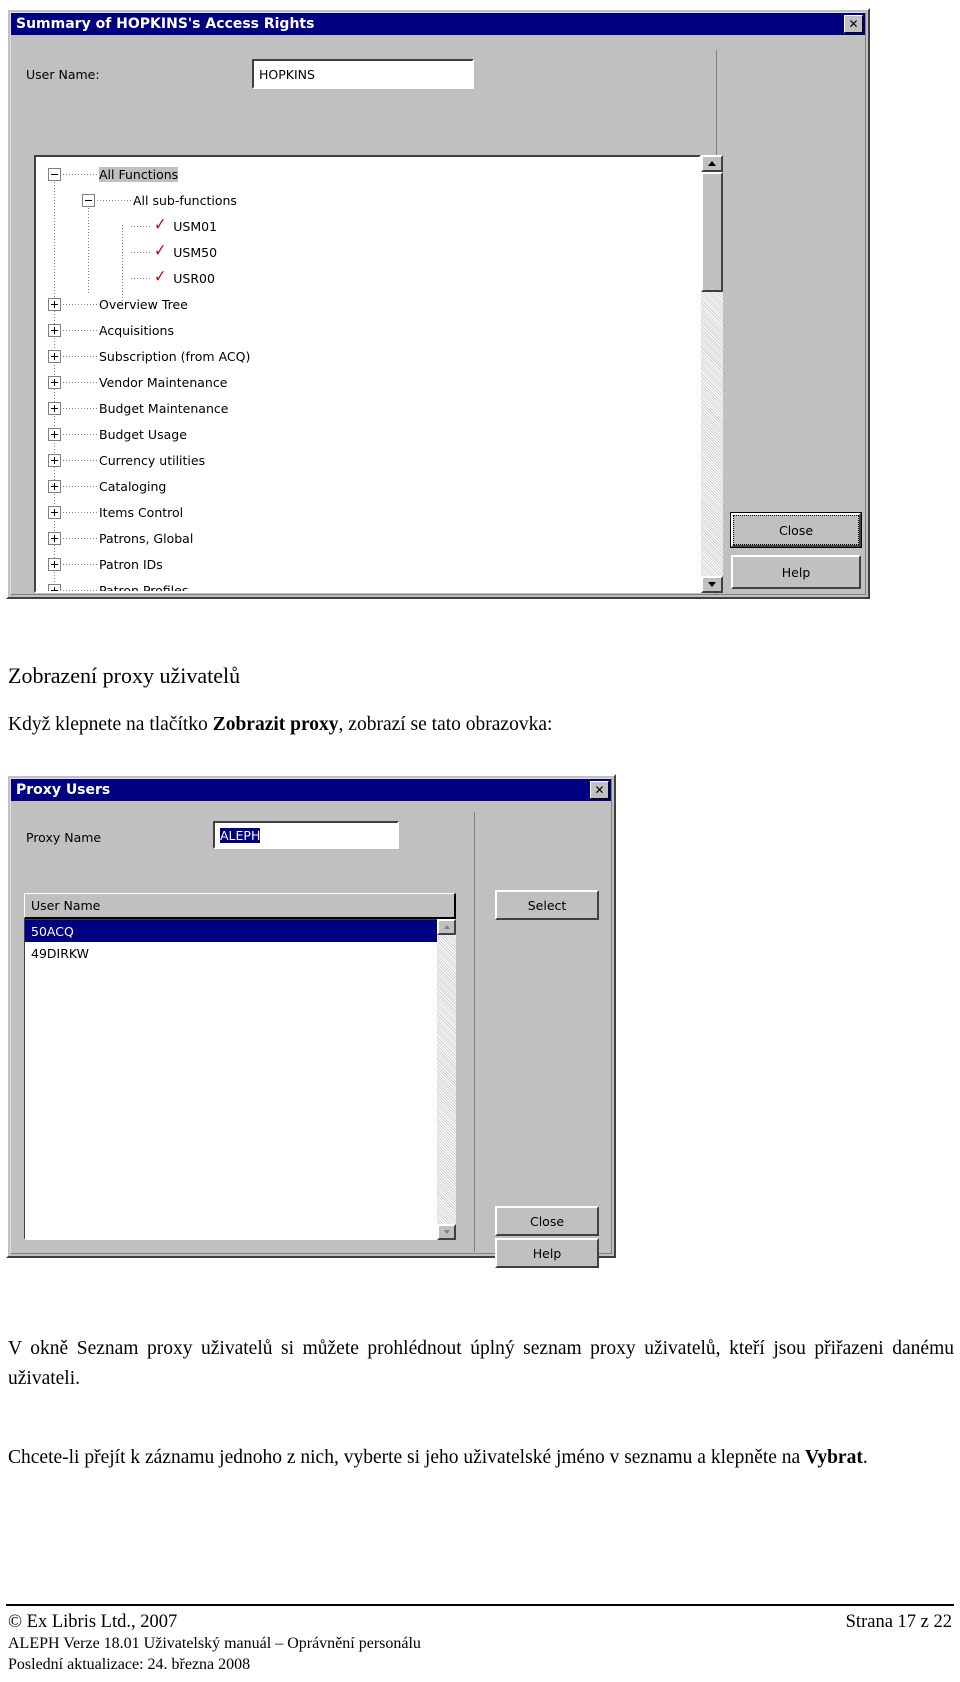  What do you see at coordinates (898, 1622) in the screenshot?
I see `footer-page-number: Strana 17 z 22` at bounding box center [898, 1622].